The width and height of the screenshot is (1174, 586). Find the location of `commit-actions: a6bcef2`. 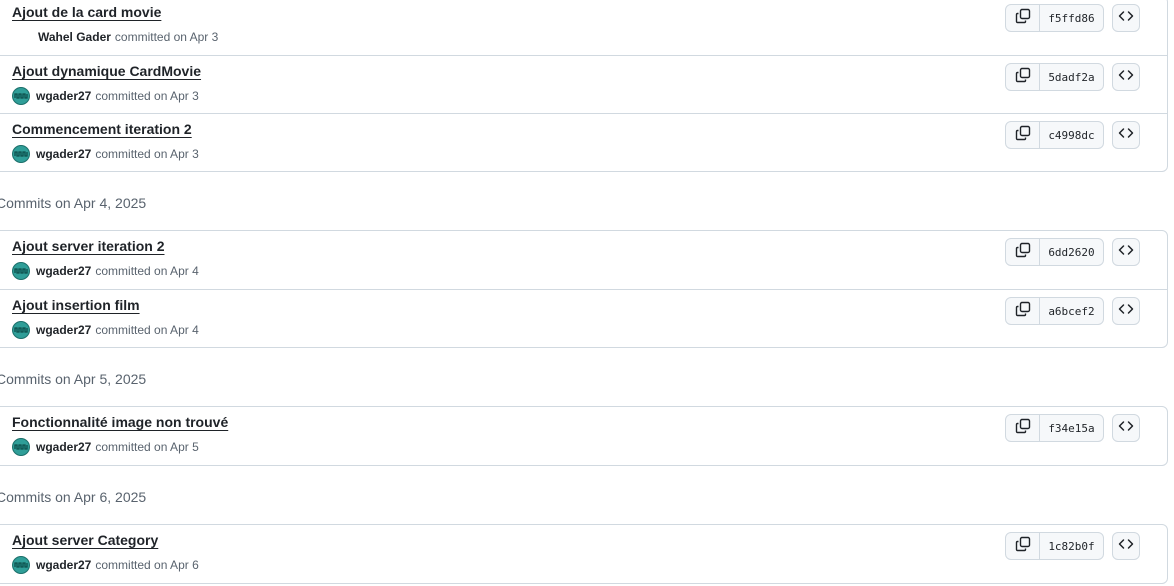

commit-actions: a6bcef2 is located at coordinates (1072, 311).